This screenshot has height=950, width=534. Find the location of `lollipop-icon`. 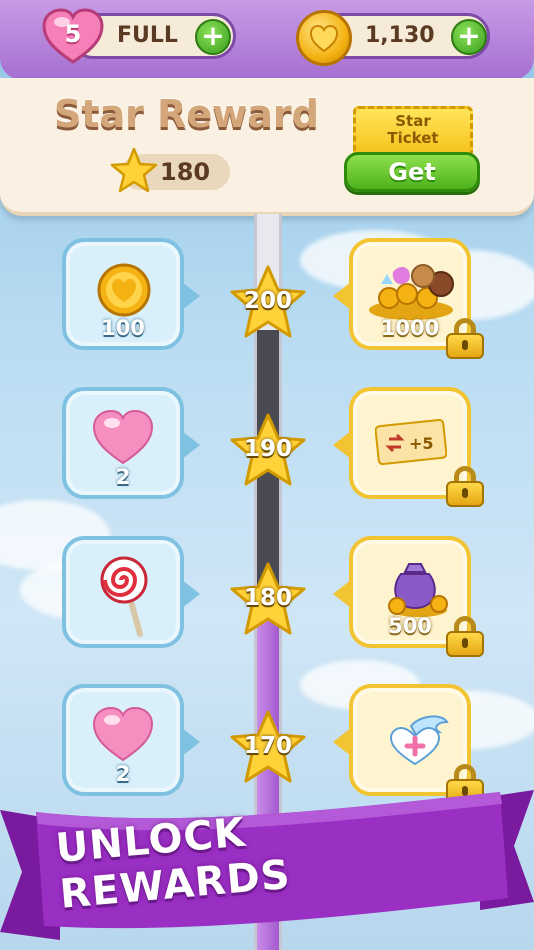

lollipop-icon is located at coordinates (124, 596).